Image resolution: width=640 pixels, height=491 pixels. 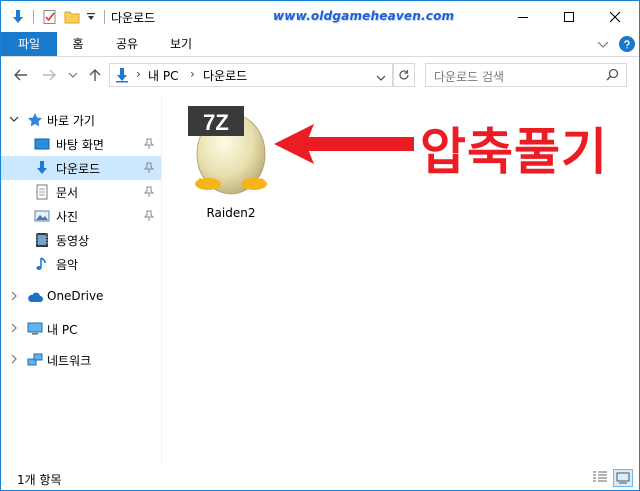 I want to click on desktop-icon, so click(x=42, y=144).